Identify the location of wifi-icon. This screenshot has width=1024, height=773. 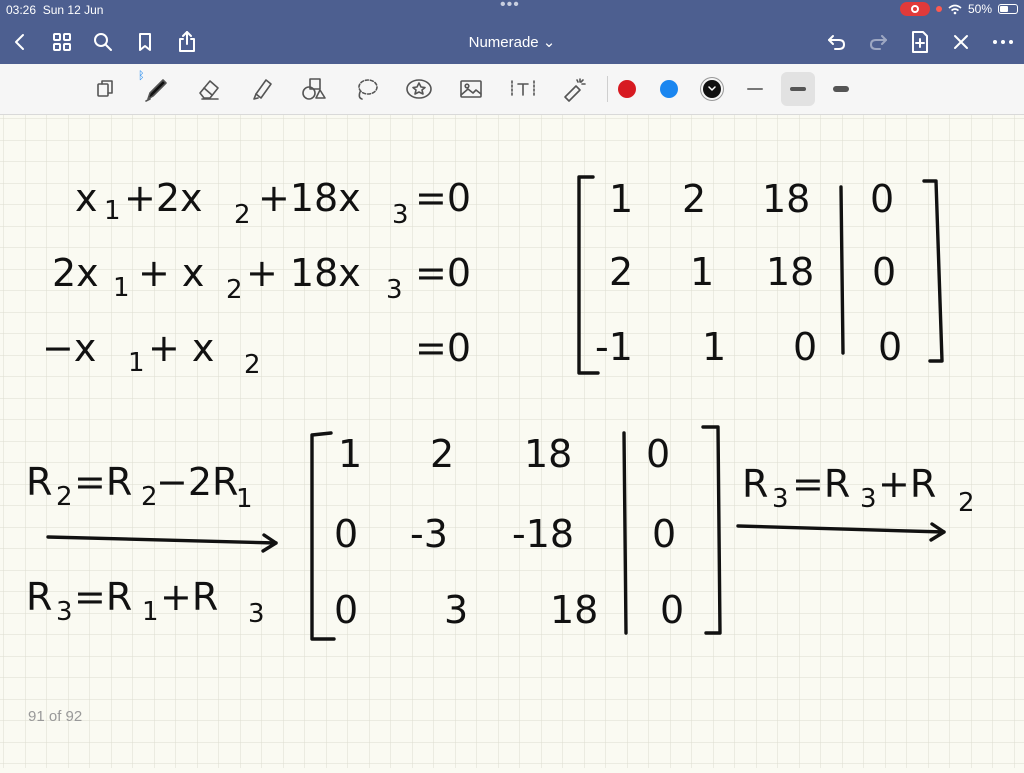
(955, 9).